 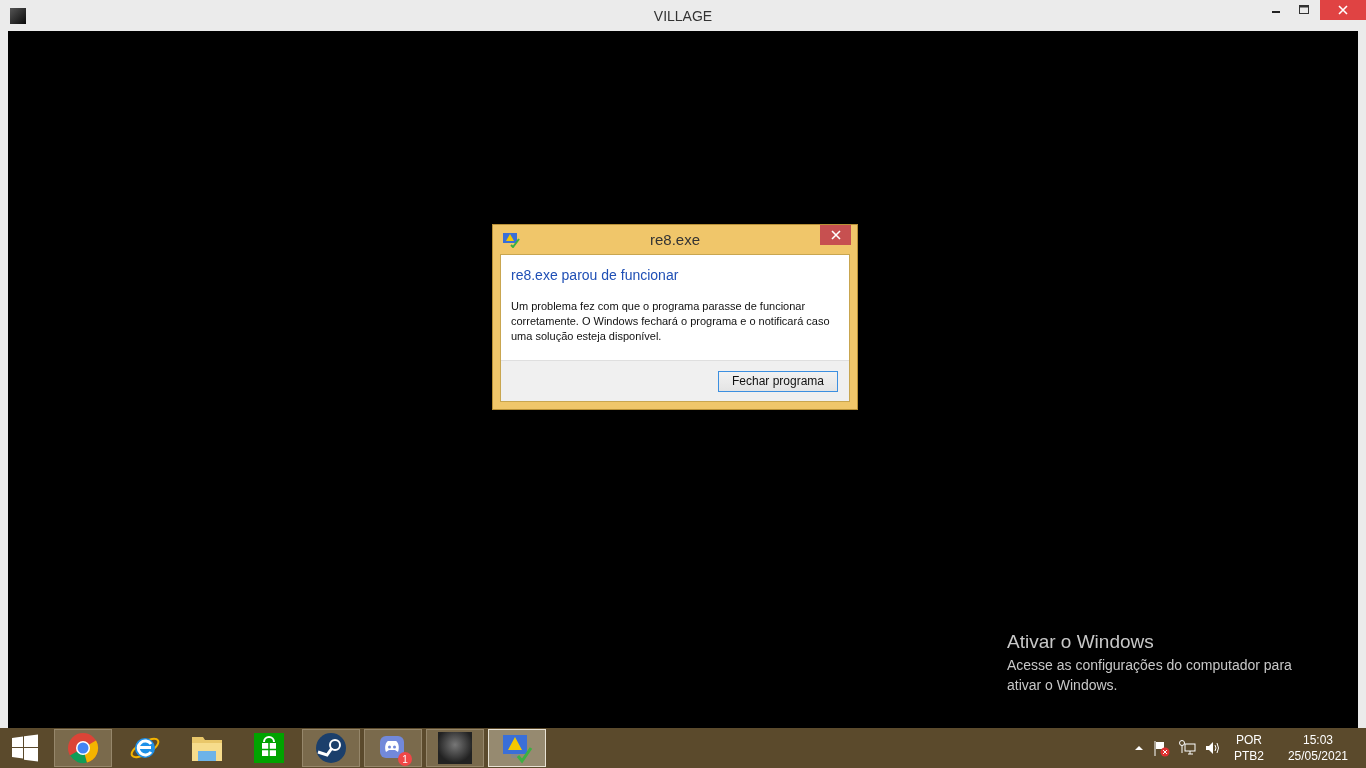 What do you see at coordinates (25, 748) in the screenshot?
I see `windows-logo-icon` at bounding box center [25, 748].